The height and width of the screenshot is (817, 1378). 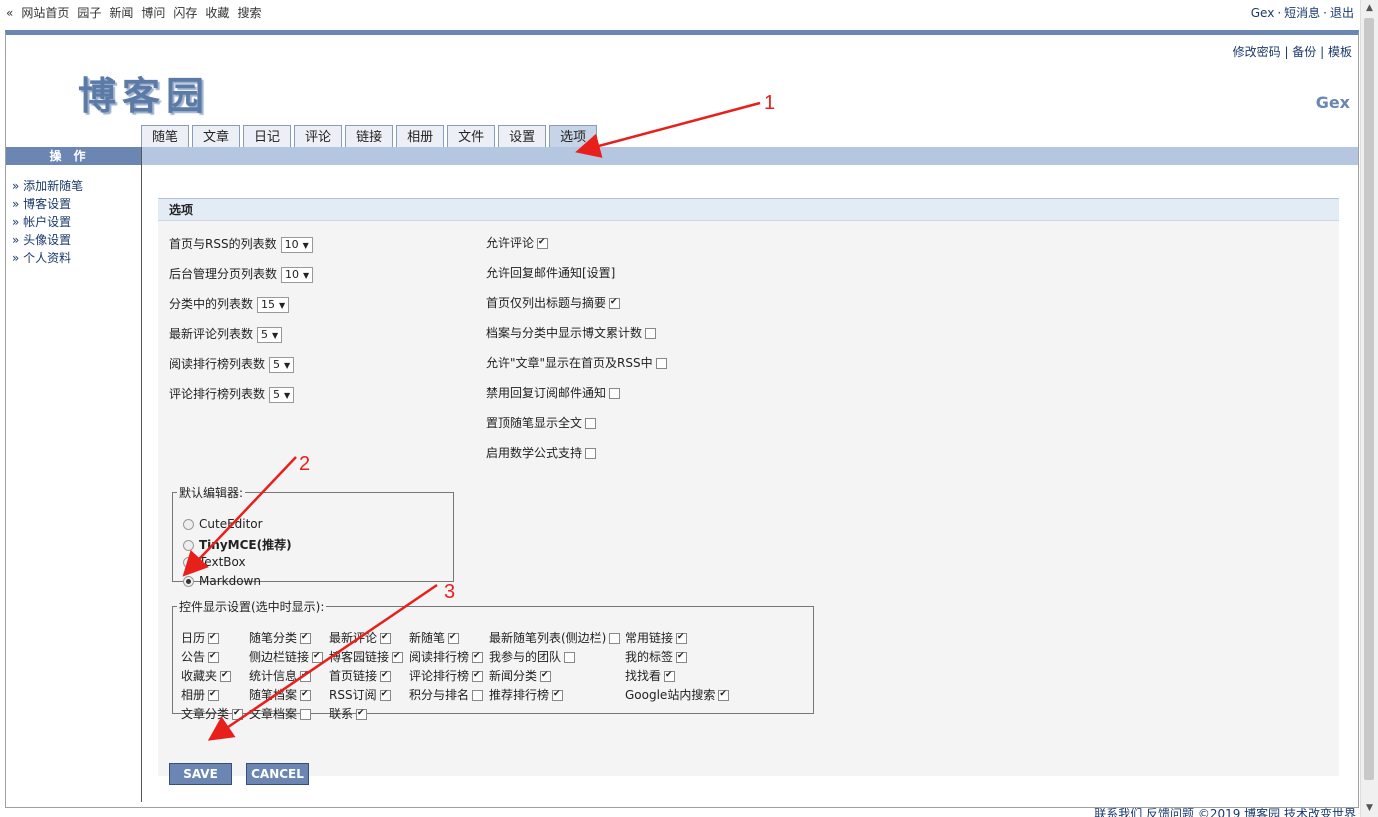 What do you see at coordinates (360, 675) in the screenshot?
I see `widget-option: 首页链接` at bounding box center [360, 675].